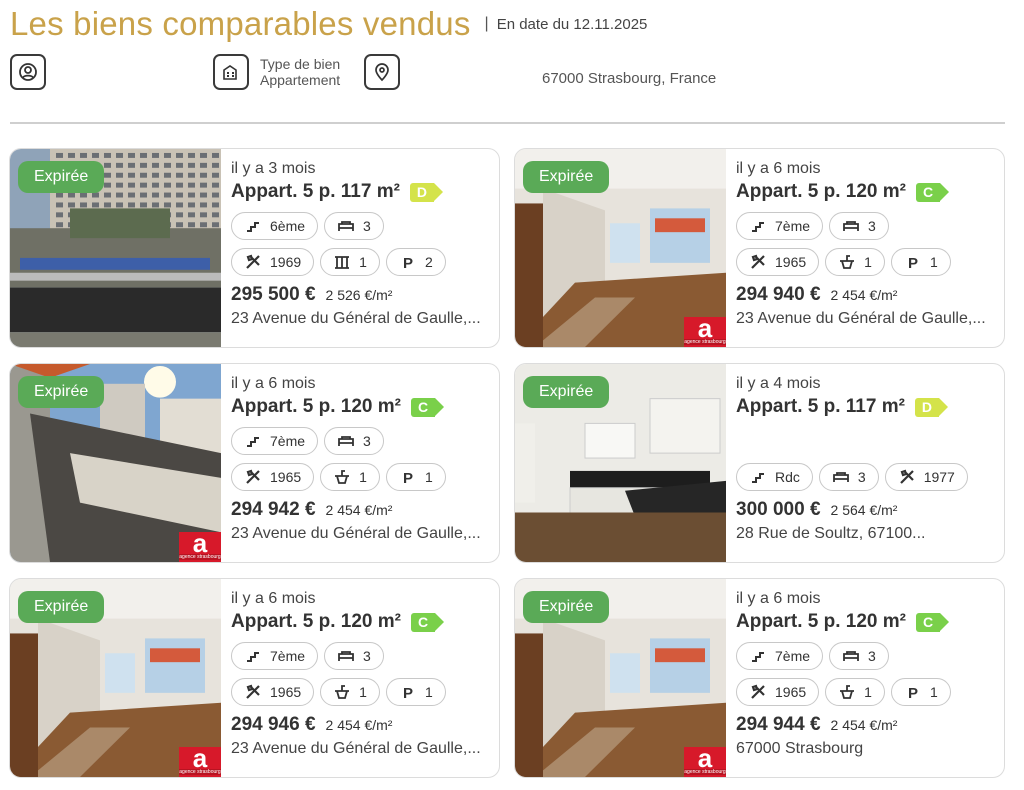 The width and height of the screenshot is (1024, 790). I want to click on sink-icon, so click(851, 262).